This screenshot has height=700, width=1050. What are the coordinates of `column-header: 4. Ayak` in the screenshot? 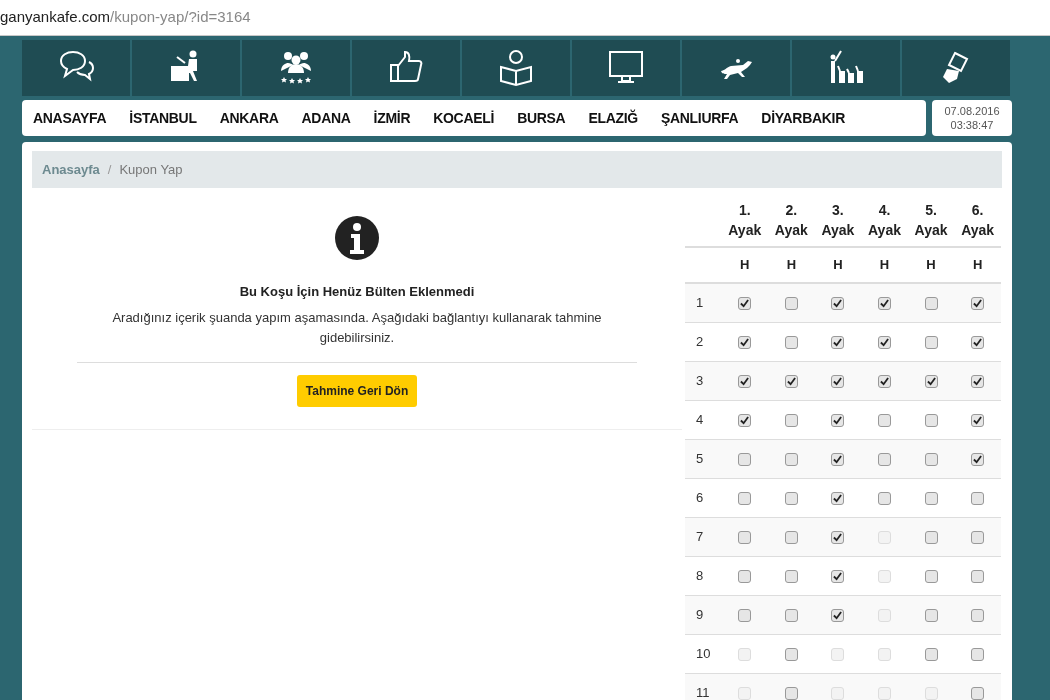 It's located at (884, 220).